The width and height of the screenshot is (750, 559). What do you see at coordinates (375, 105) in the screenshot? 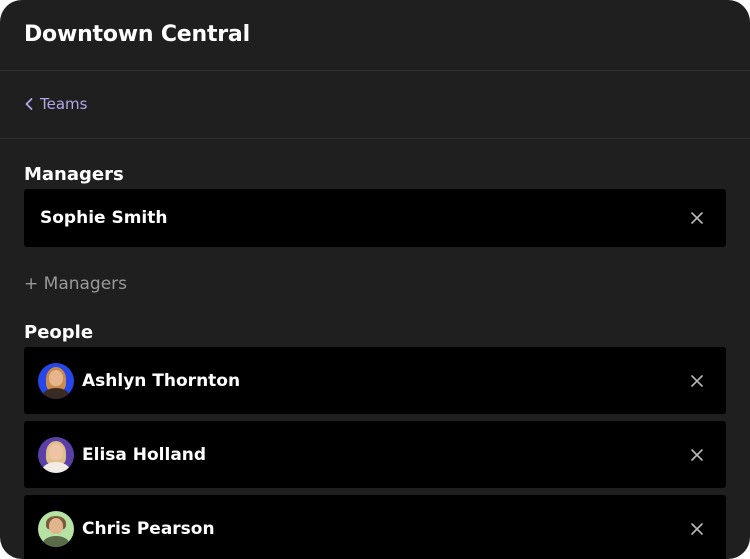
I see `breadcrumb: Teams` at bounding box center [375, 105].